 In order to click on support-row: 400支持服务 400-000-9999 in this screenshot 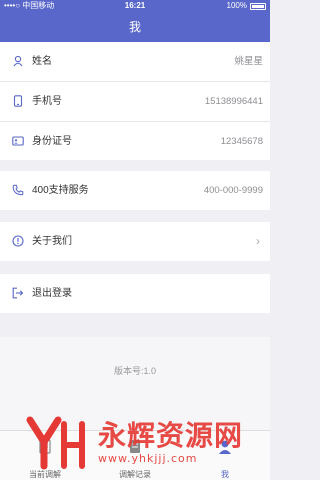, I will do `click(135, 190)`.